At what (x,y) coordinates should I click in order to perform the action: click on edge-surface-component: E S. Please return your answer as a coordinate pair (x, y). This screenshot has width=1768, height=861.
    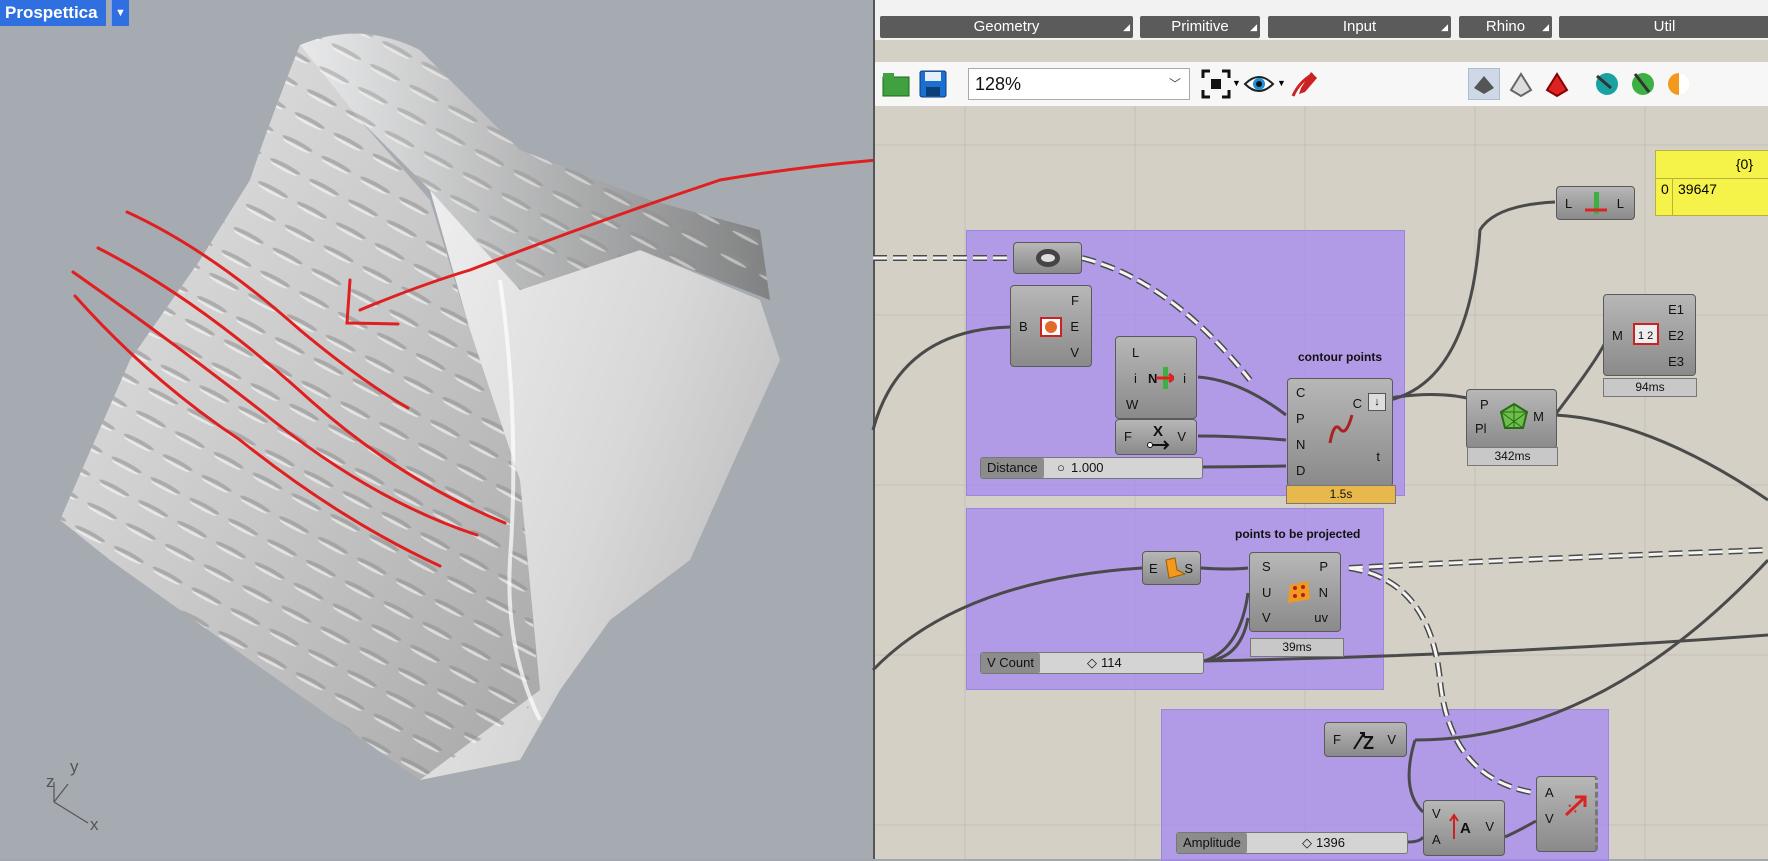
    Looking at the image, I should click on (1171, 568).